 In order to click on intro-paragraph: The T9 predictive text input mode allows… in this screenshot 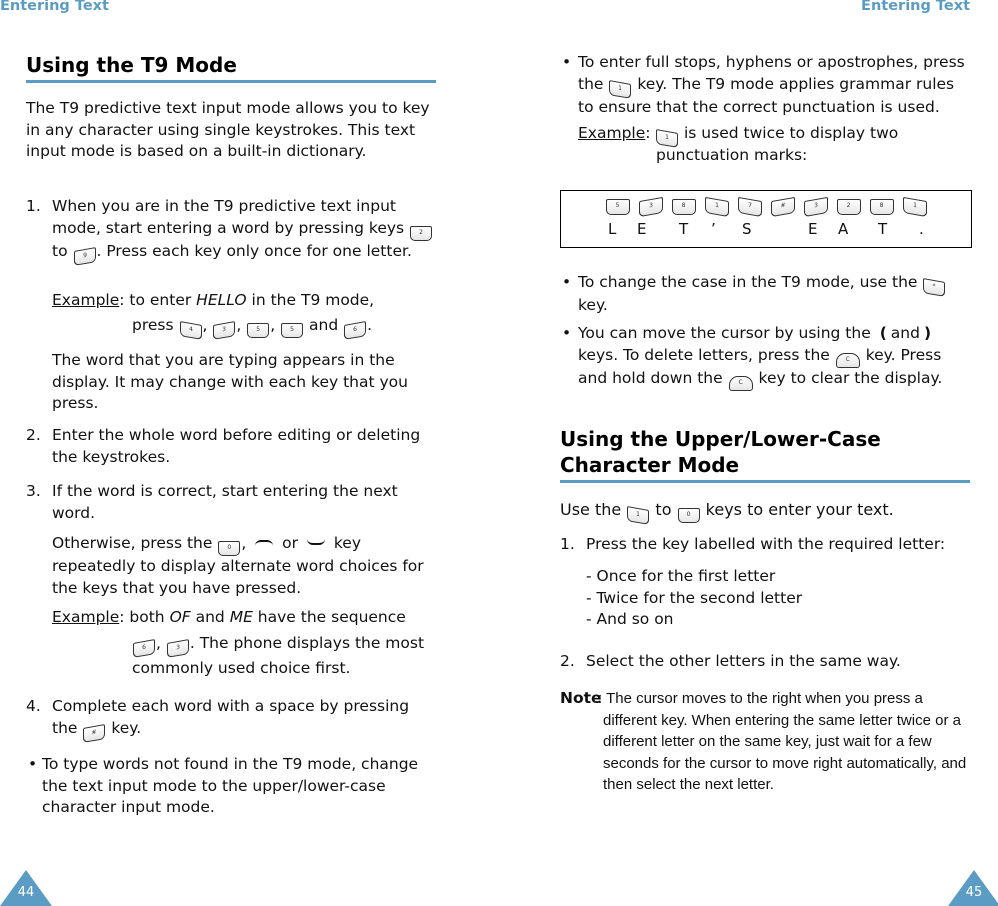, I will do `click(228, 129)`.